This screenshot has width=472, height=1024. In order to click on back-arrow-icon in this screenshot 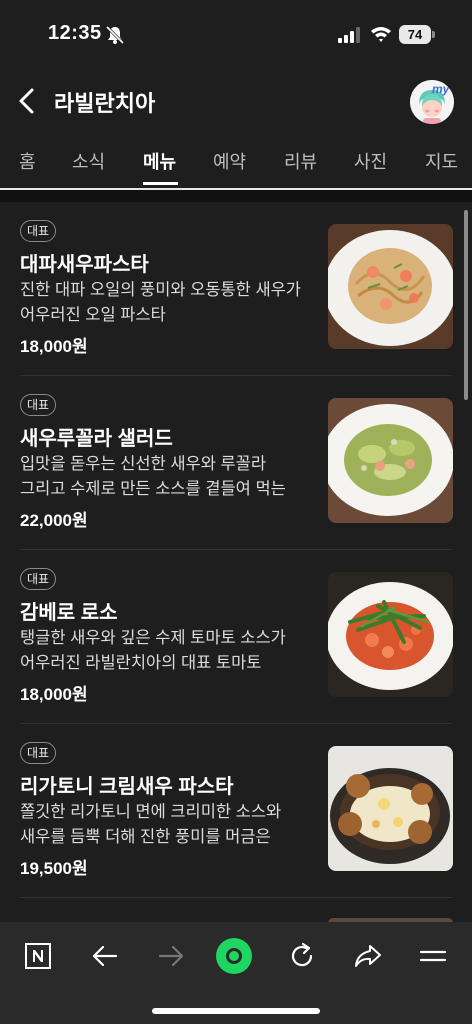, I will do `click(28, 101)`.